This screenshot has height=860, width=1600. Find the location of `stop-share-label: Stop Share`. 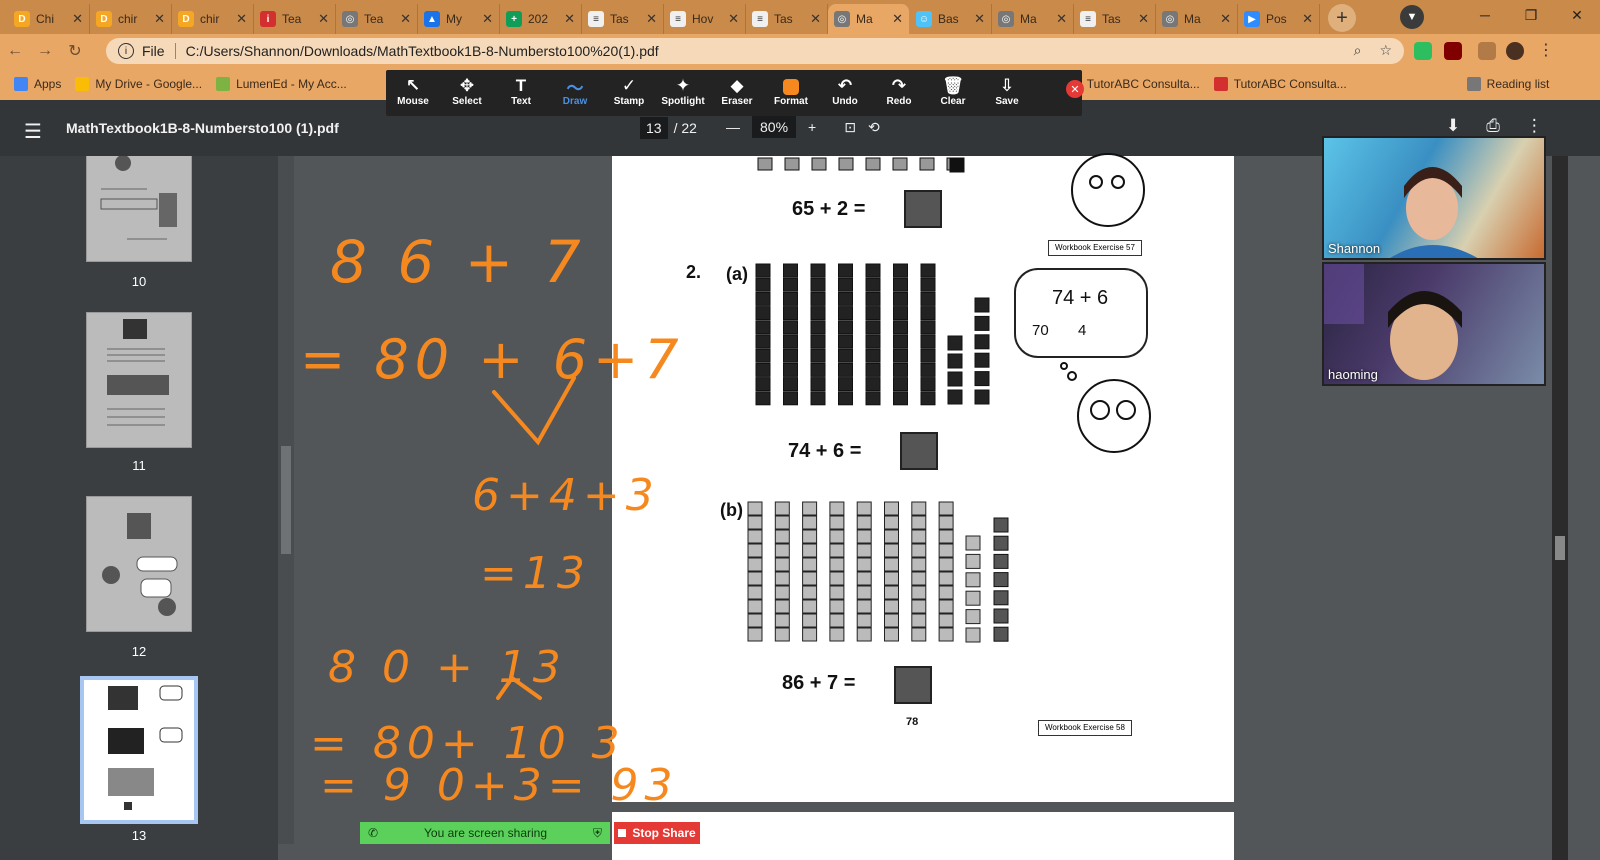

stop-share-label: Stop Share is located at coordinates (664, 833).